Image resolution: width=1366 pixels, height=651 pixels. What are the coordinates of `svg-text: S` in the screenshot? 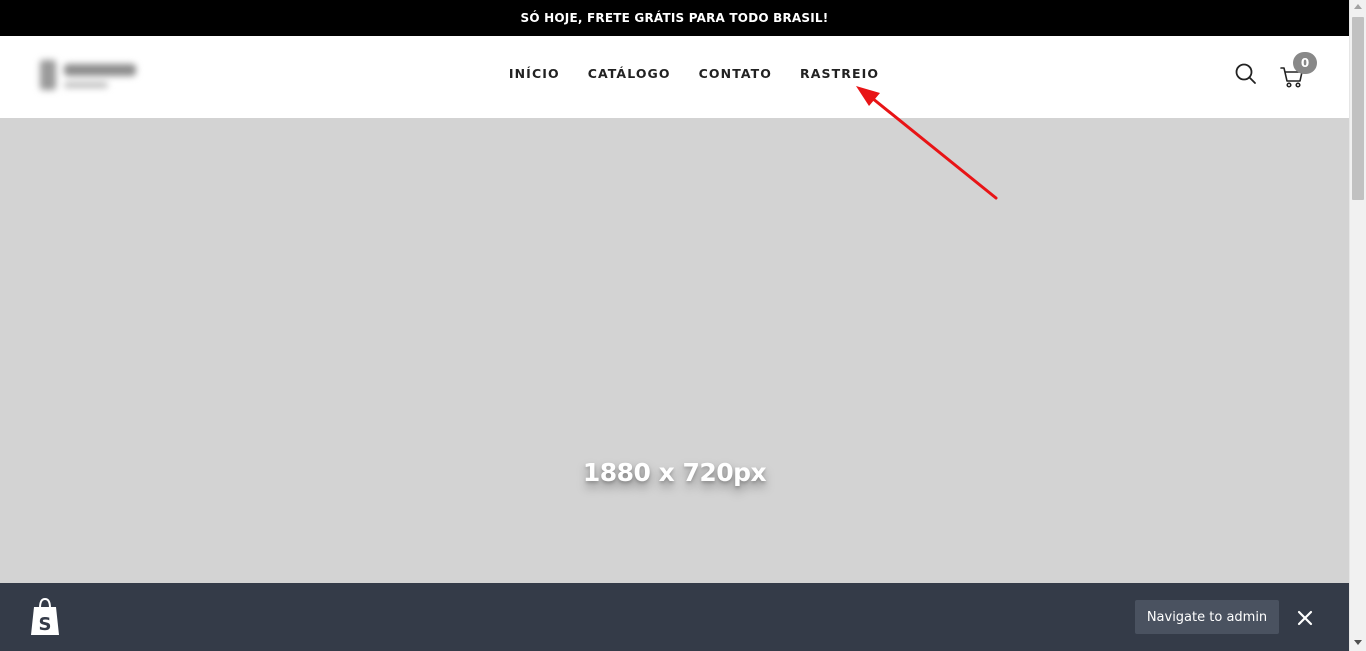 It's located at (45, 624).